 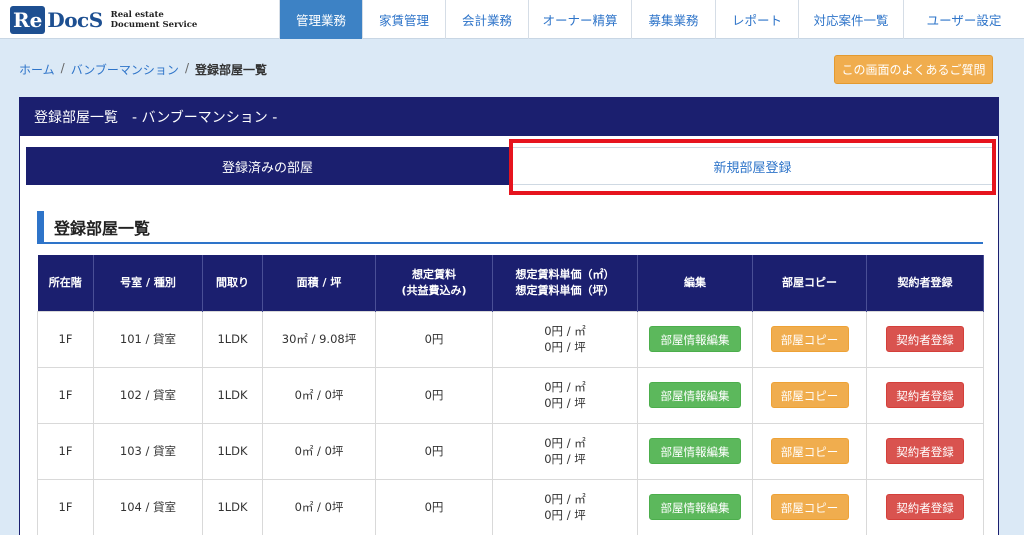 What do you see at coordinates (319, 339) in the screenshot?
I see `cell-area: 30㎡ / 9.08坪` at bounding box center [319, 339].